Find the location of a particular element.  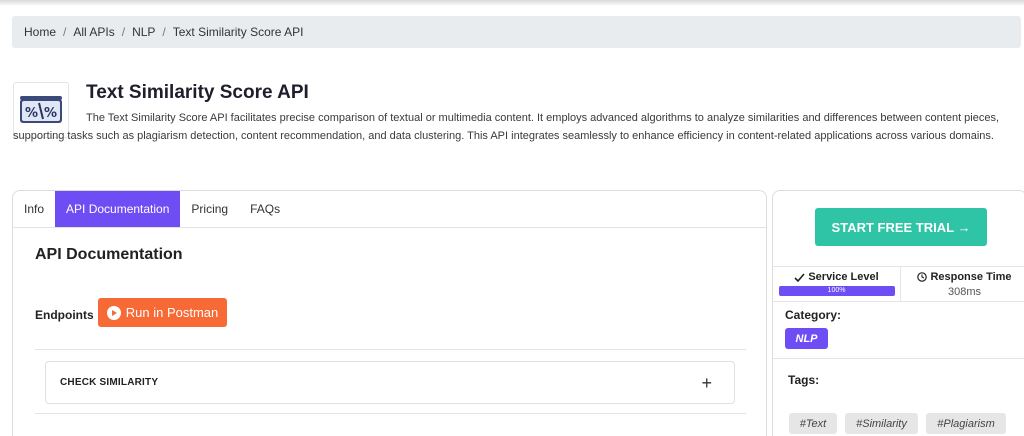

expand-plus-icon: + is located at coordinates (706, 383).